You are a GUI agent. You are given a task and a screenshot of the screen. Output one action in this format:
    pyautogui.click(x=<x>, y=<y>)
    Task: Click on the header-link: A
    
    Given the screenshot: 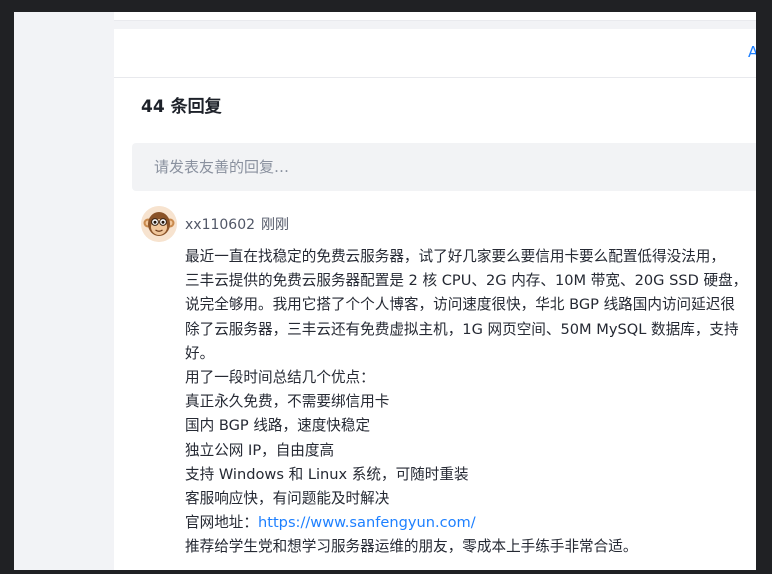 What is the action you would take?
    pyautogui.click(x=752, y=52)
    